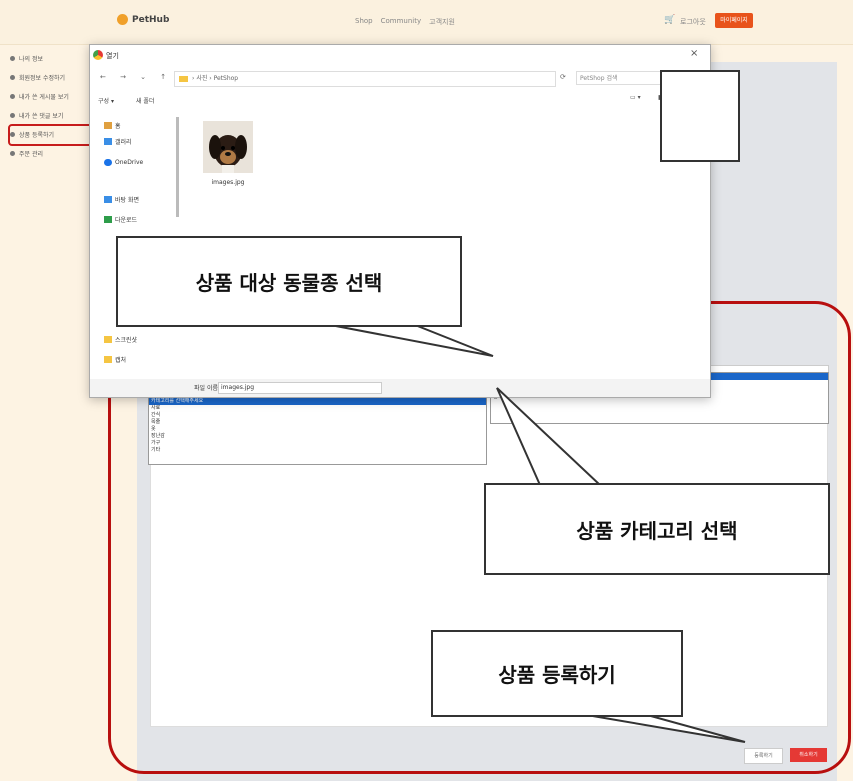 The height and width of the screenshot is (781, 853). Describe the element at coordinates (118, 126) in the screenshot. I see `nav-item-label: 홈` at that location.